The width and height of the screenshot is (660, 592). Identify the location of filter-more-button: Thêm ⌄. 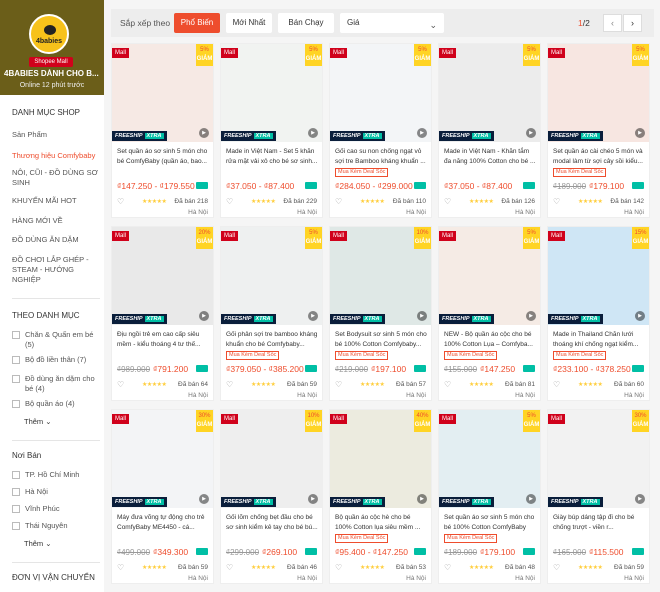
(38, 421).